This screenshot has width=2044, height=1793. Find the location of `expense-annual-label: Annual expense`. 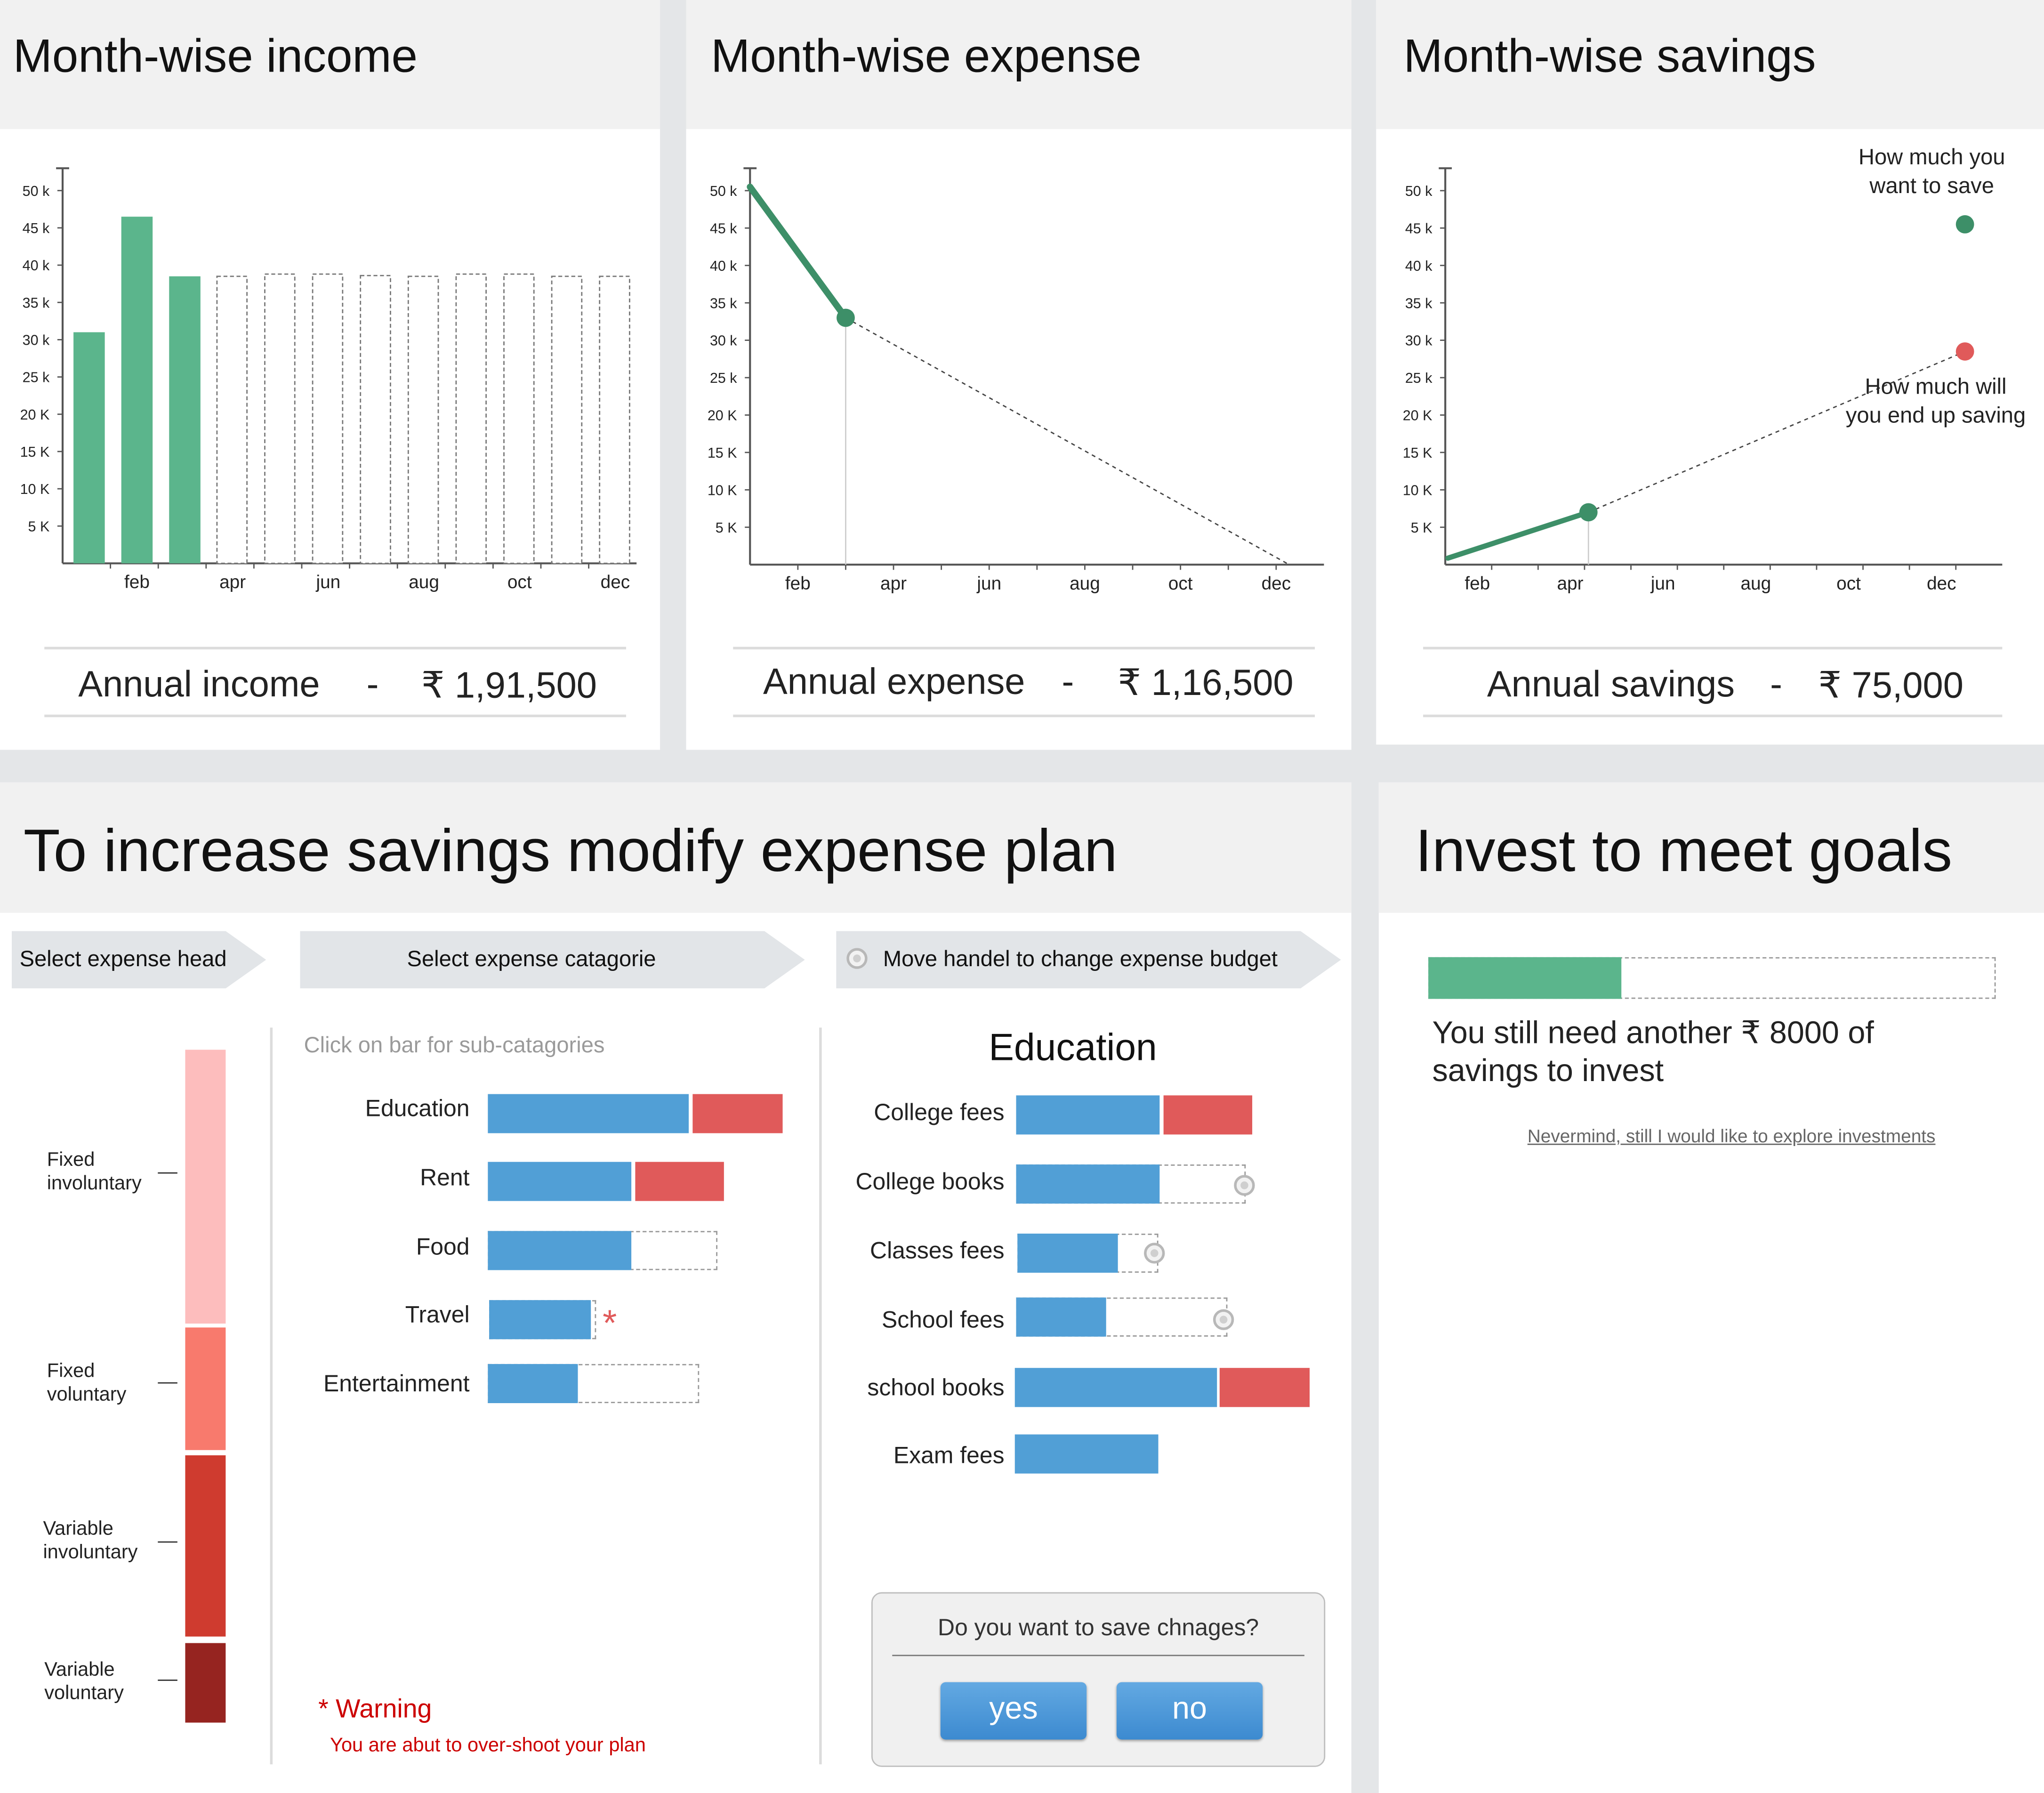

expense-annual-label: Annual expense is located at coordinates (894, 682).